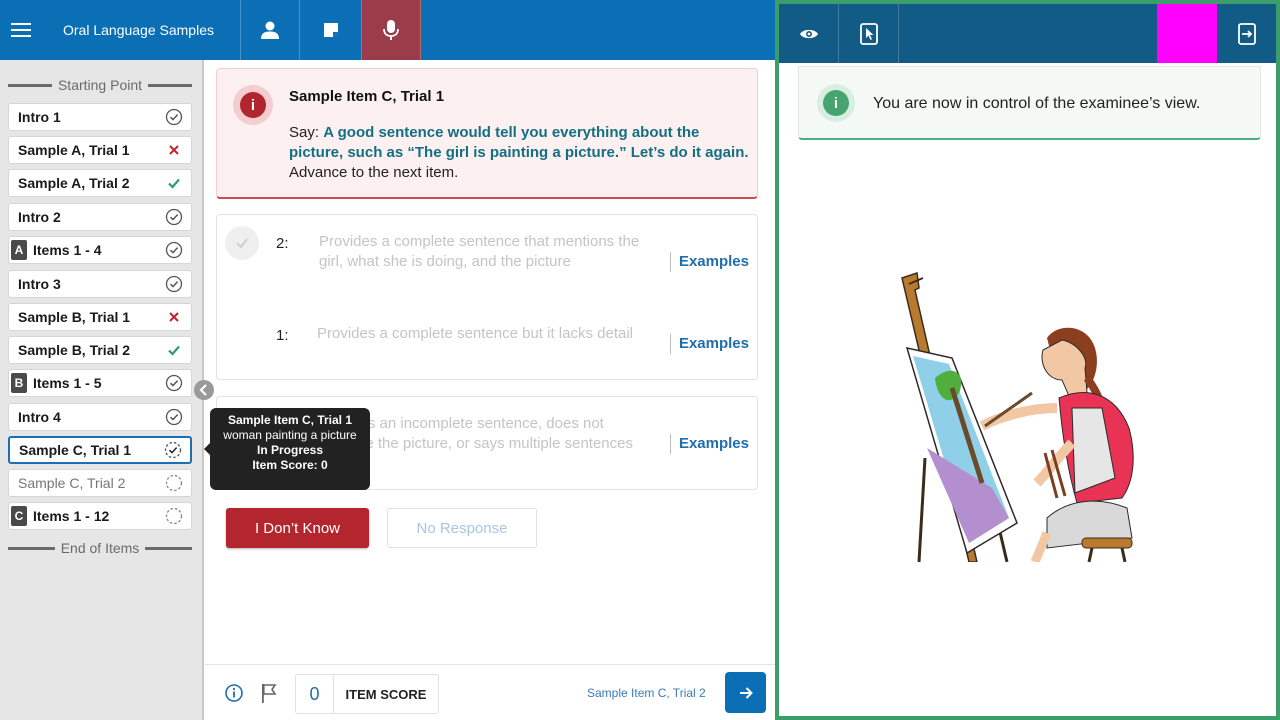  I want to click on end-of-items-divider: End of Items, so click(100, 548).